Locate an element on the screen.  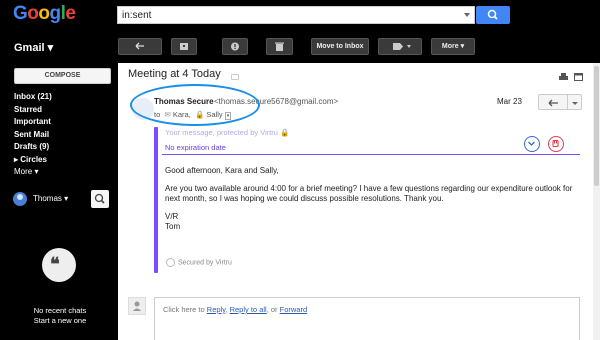
sidebar-item-important: Important is located at coordinates (33, 122).